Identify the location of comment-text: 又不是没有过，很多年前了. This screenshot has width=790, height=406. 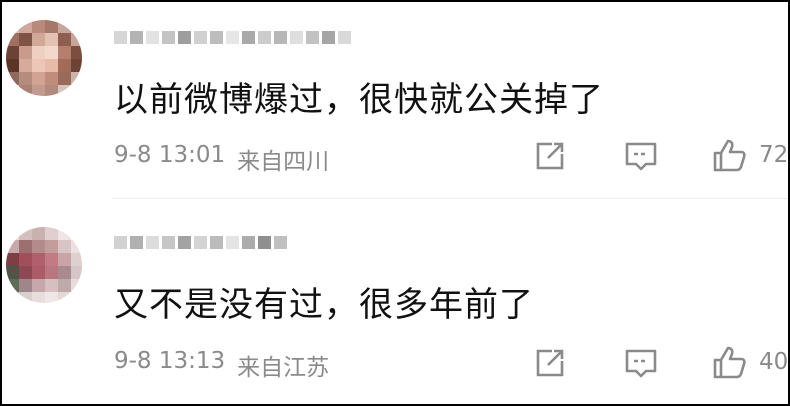
(324, 305).